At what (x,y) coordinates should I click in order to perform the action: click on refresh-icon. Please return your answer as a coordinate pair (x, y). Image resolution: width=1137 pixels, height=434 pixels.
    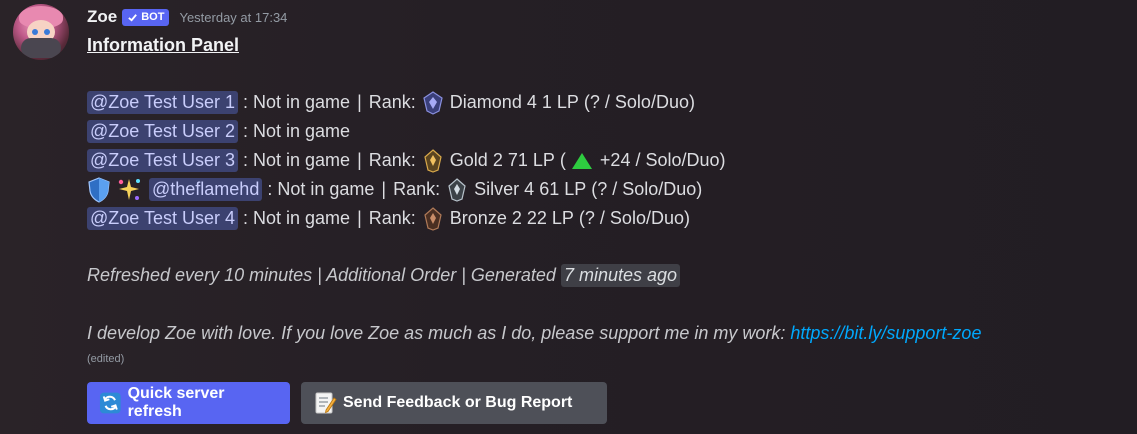
    Looking at the image, I should click on (110, 403).